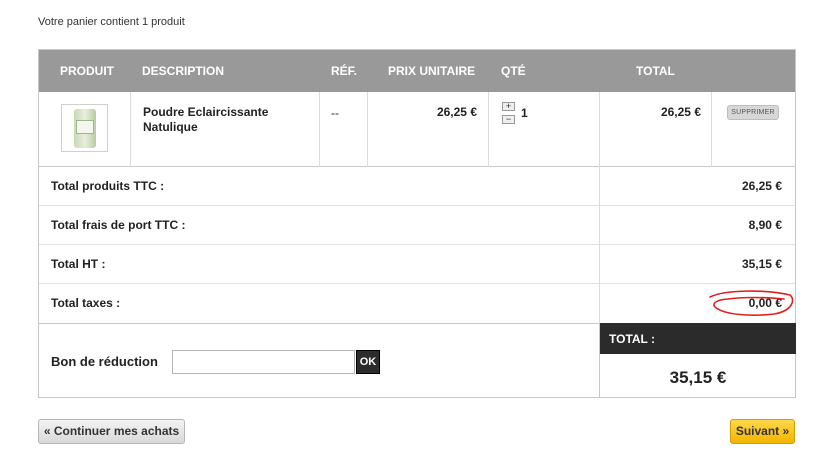 This screenshot has width=837, height=466. What do you see at coordinates (417, 264) in the screenshot?
I see `total-ht-row: Total HT : 35,15 €` at bounding box center [417, 264].